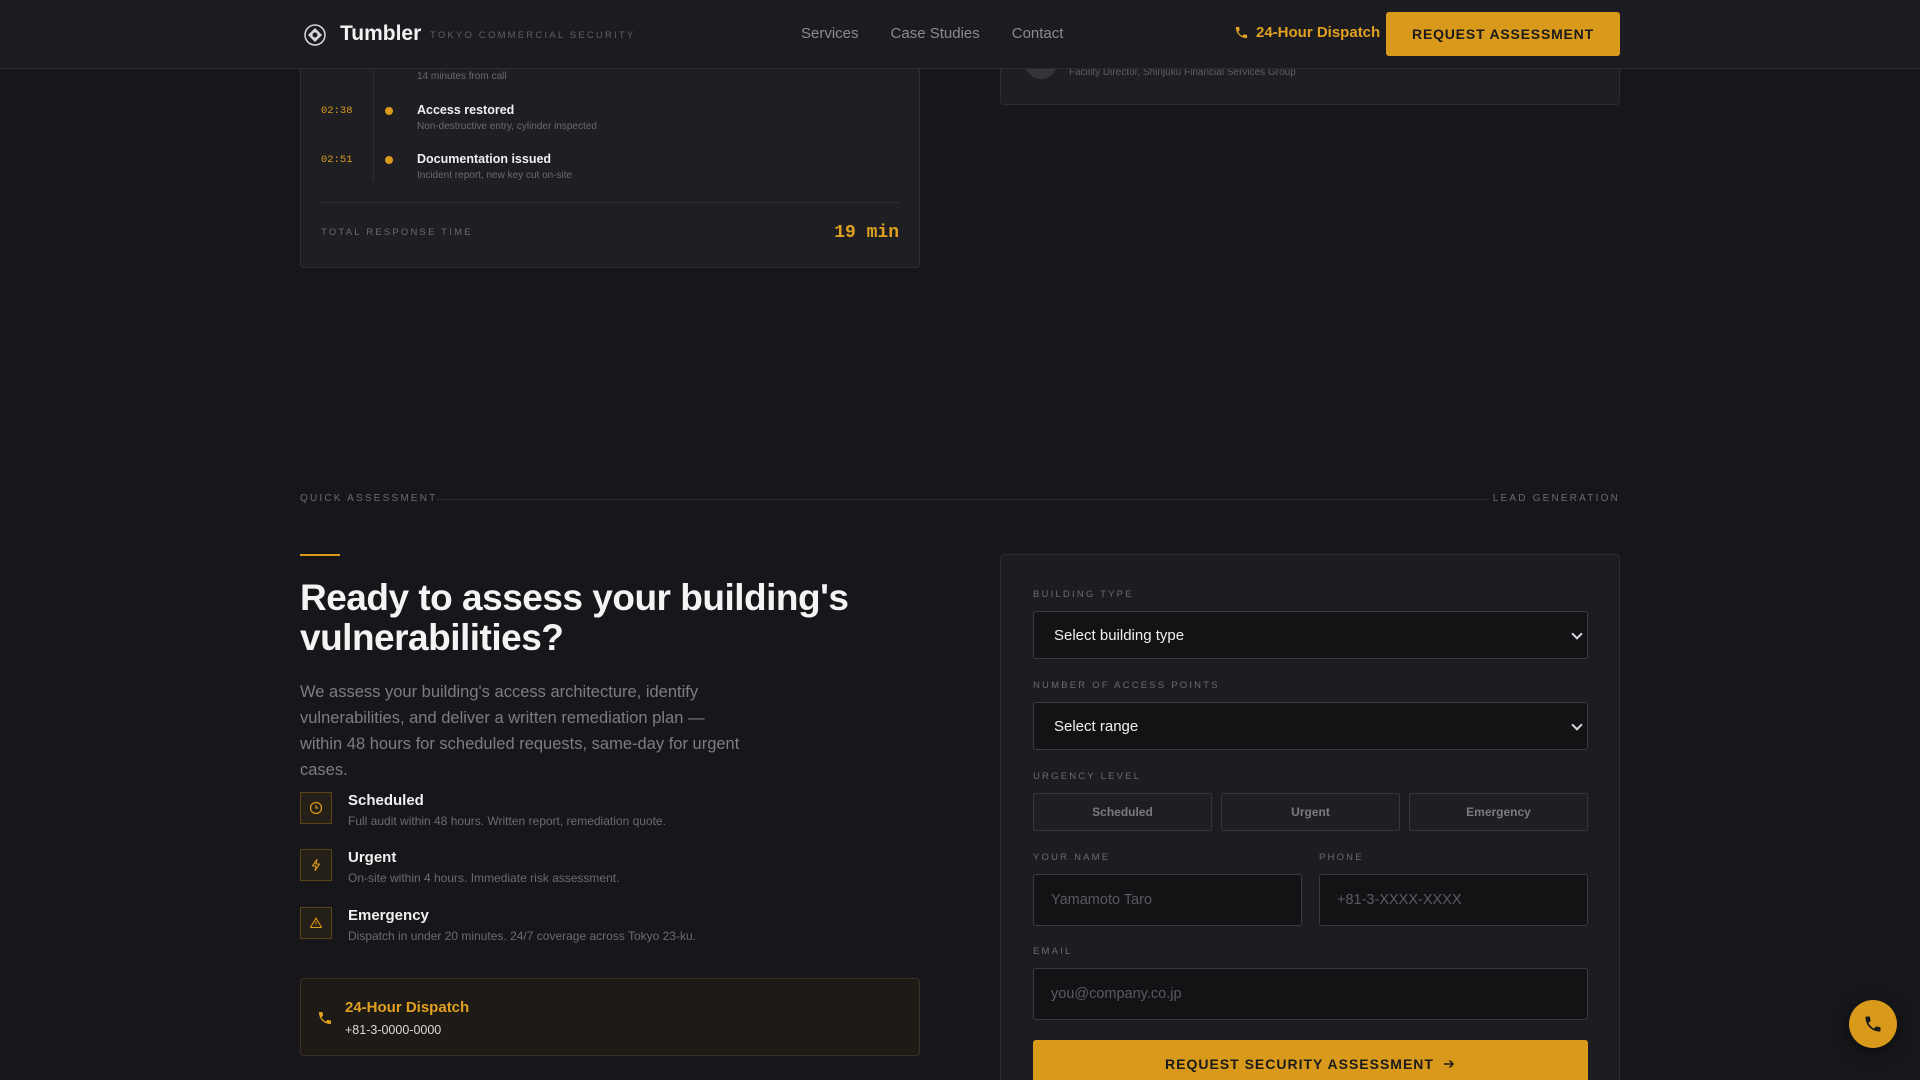 Image resolution: width=1920 pixels, height=1080 pixels. I want to click on timeline-event-title: Documentation issued, so click(484, 159).